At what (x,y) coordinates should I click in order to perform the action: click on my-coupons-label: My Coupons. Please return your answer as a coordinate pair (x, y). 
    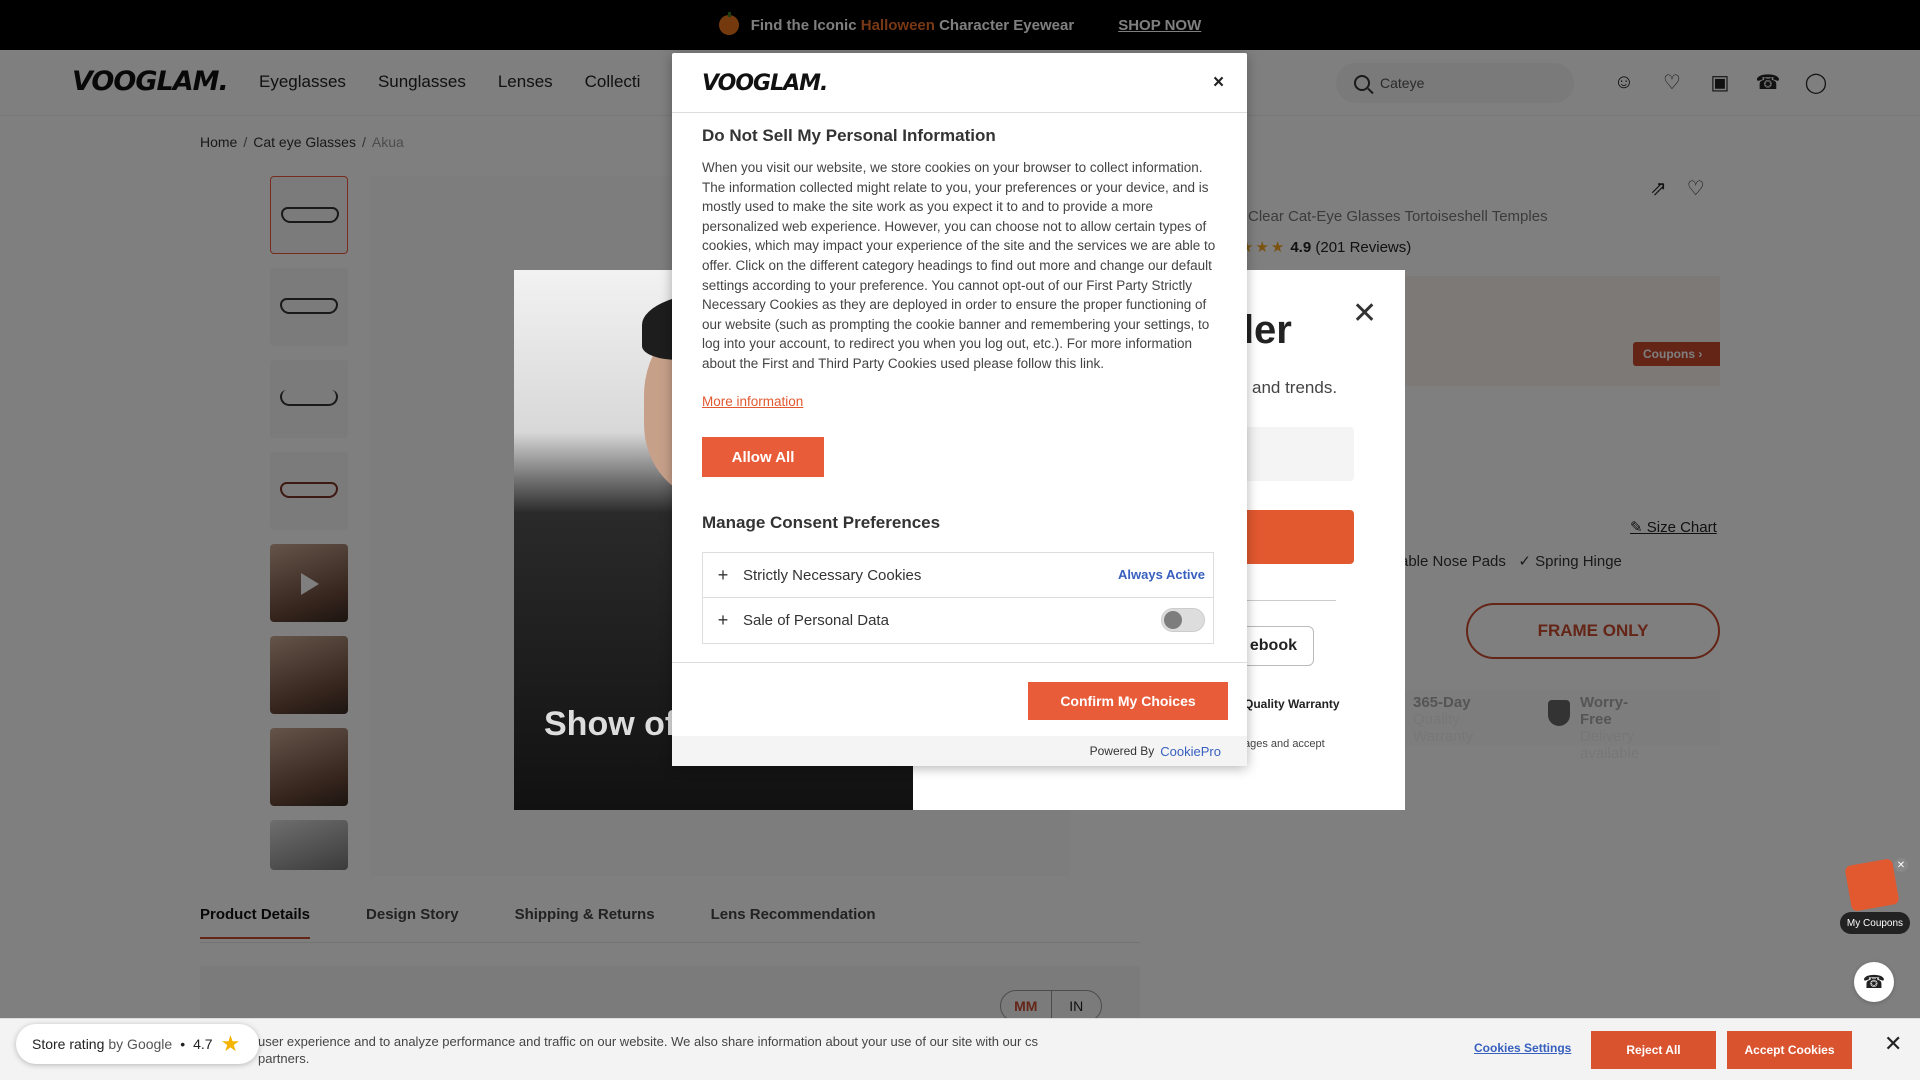
    Looking at the image, I should click on (1875, 923).